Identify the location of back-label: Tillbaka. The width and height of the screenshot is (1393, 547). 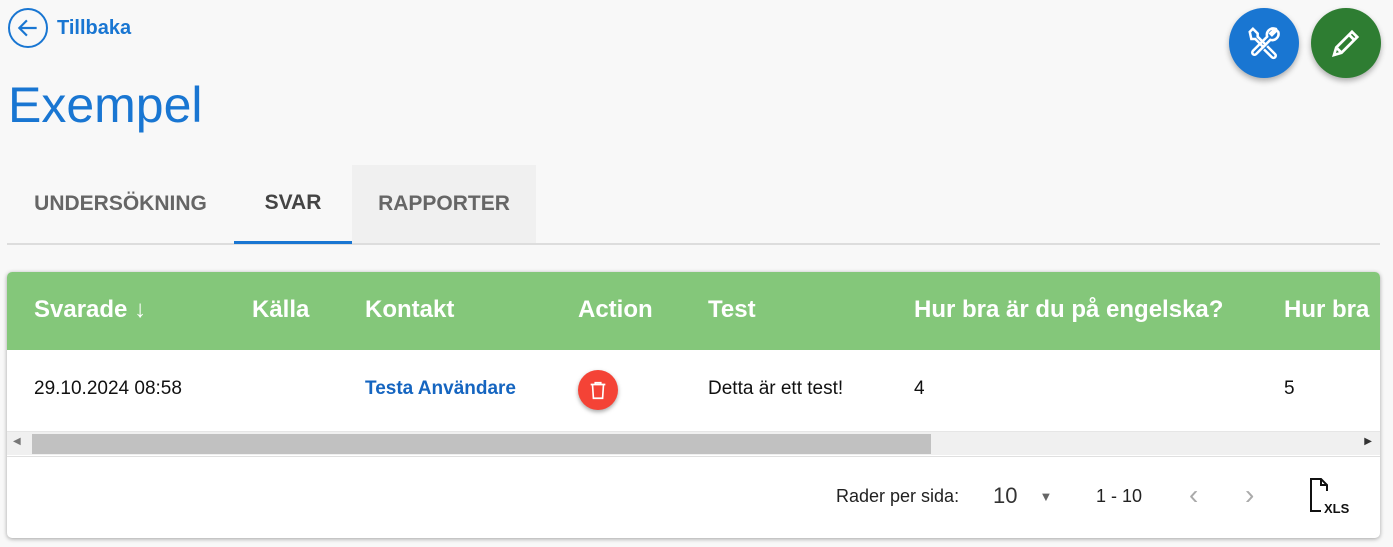
(94, 27).